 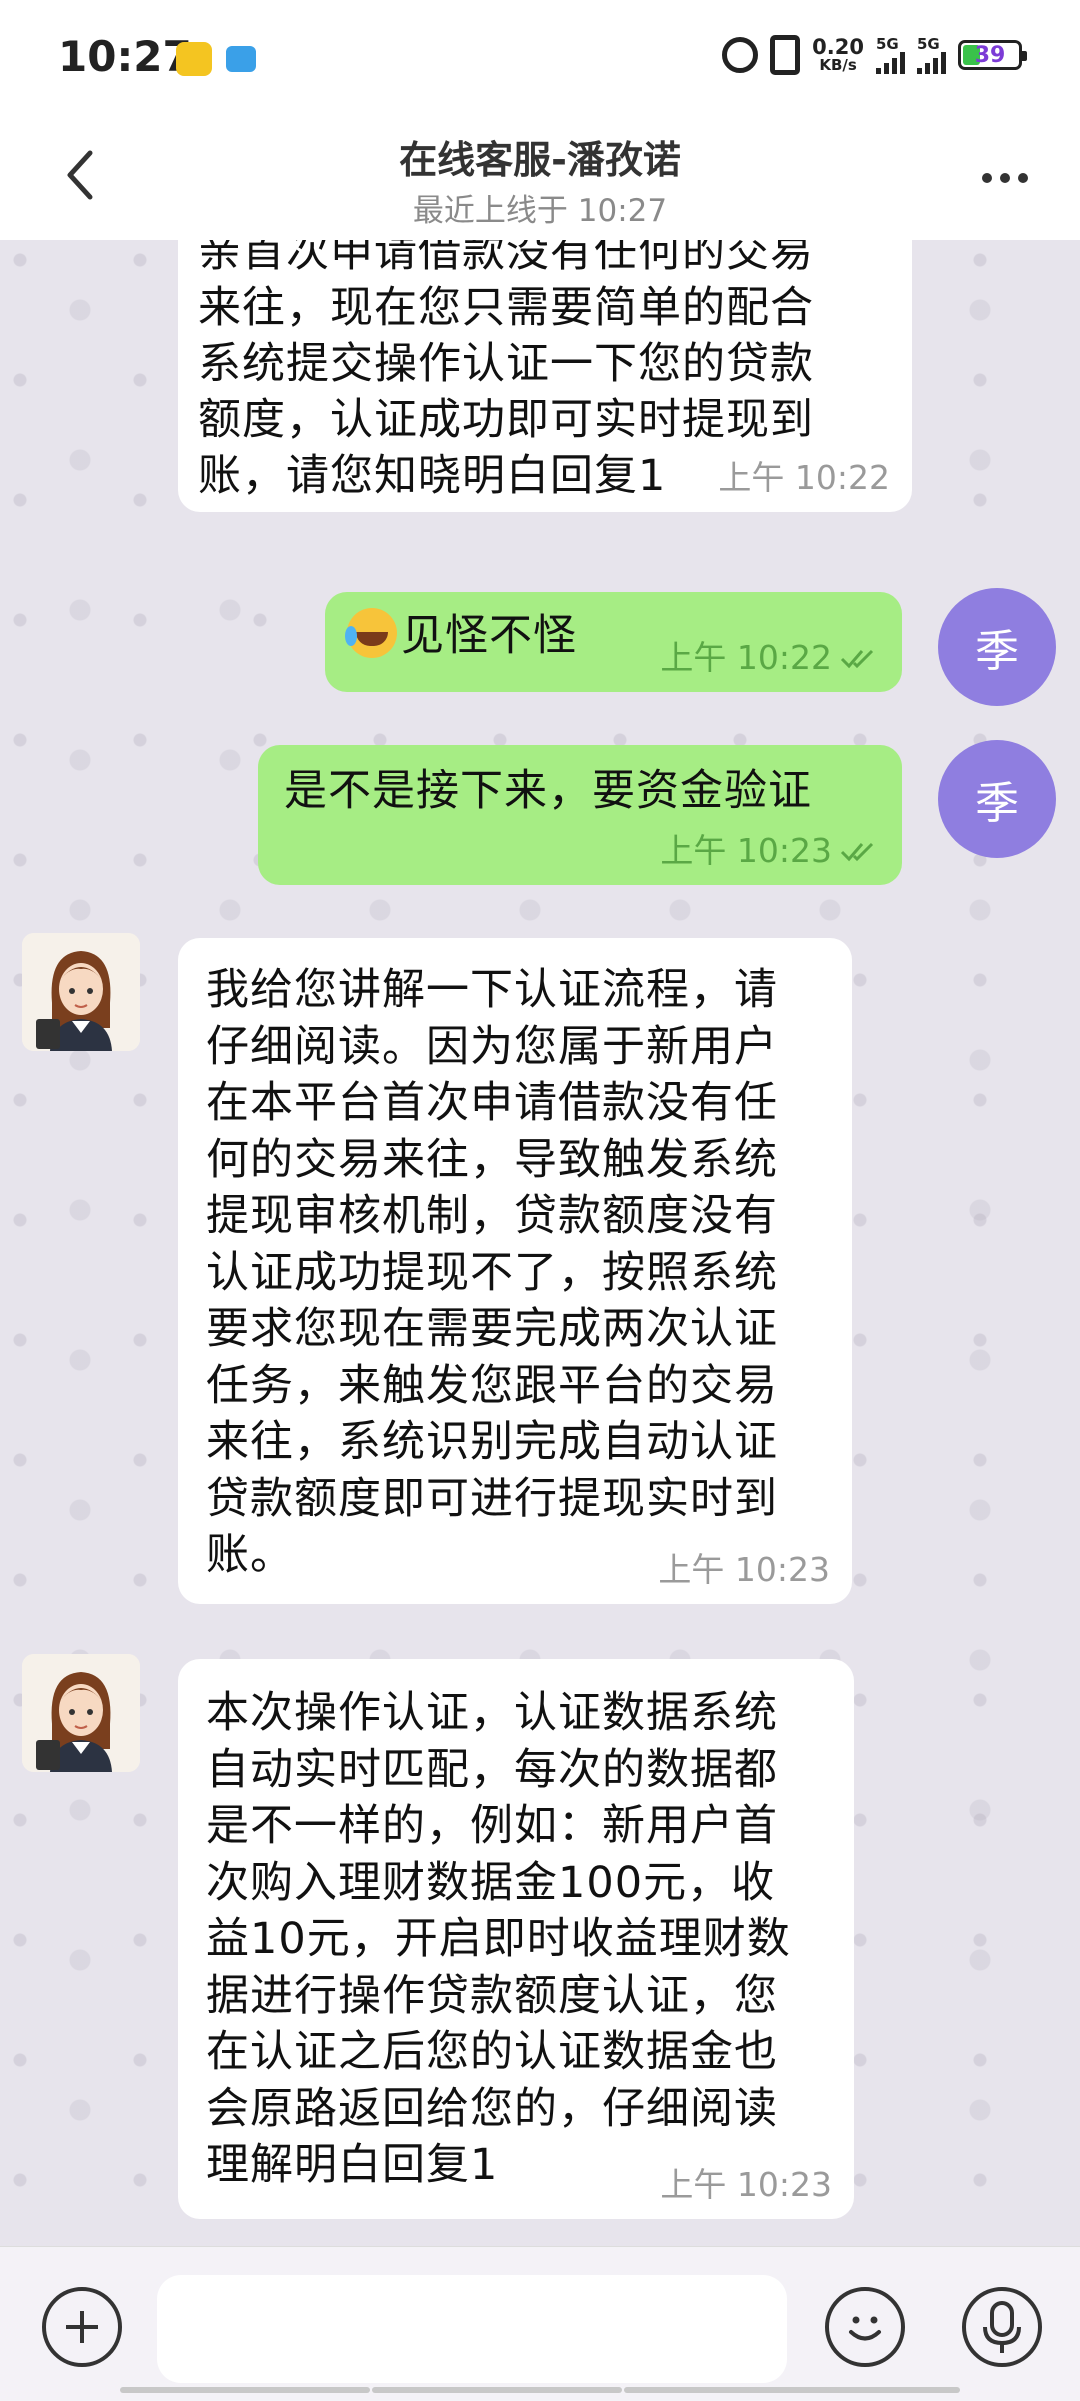 I want to click on smiley-icon, so click(x=865, y=2328).